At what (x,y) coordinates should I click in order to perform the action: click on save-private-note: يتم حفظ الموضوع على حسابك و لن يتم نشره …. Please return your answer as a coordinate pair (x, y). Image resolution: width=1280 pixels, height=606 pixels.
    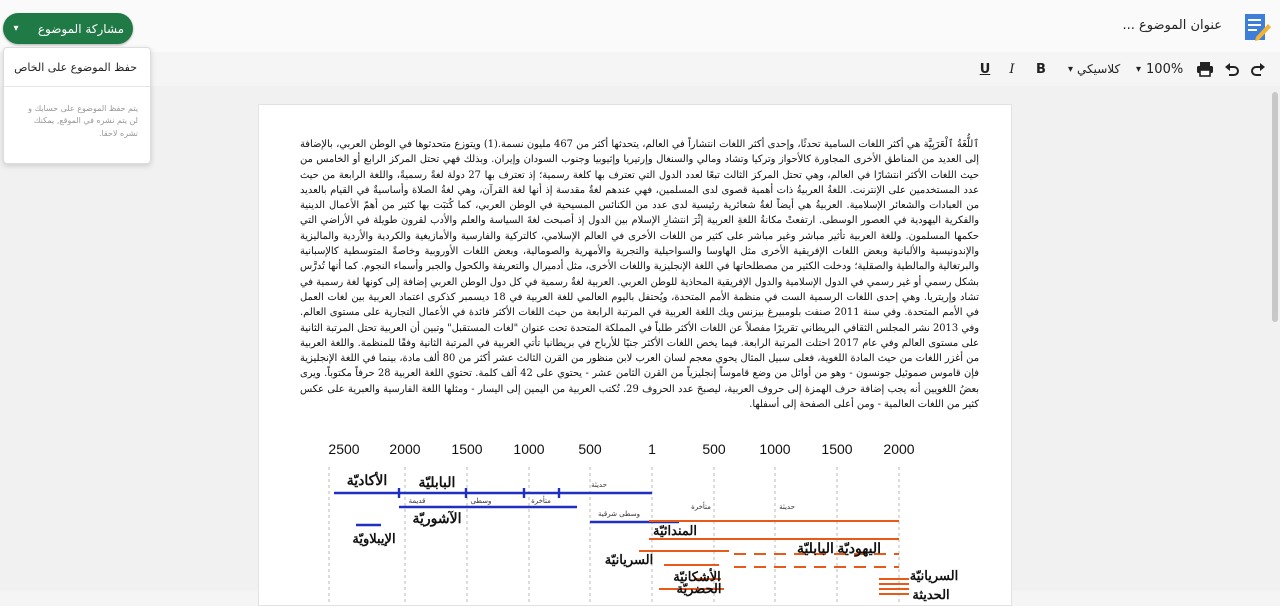
    Looking at the image, I should click on (83, 121).